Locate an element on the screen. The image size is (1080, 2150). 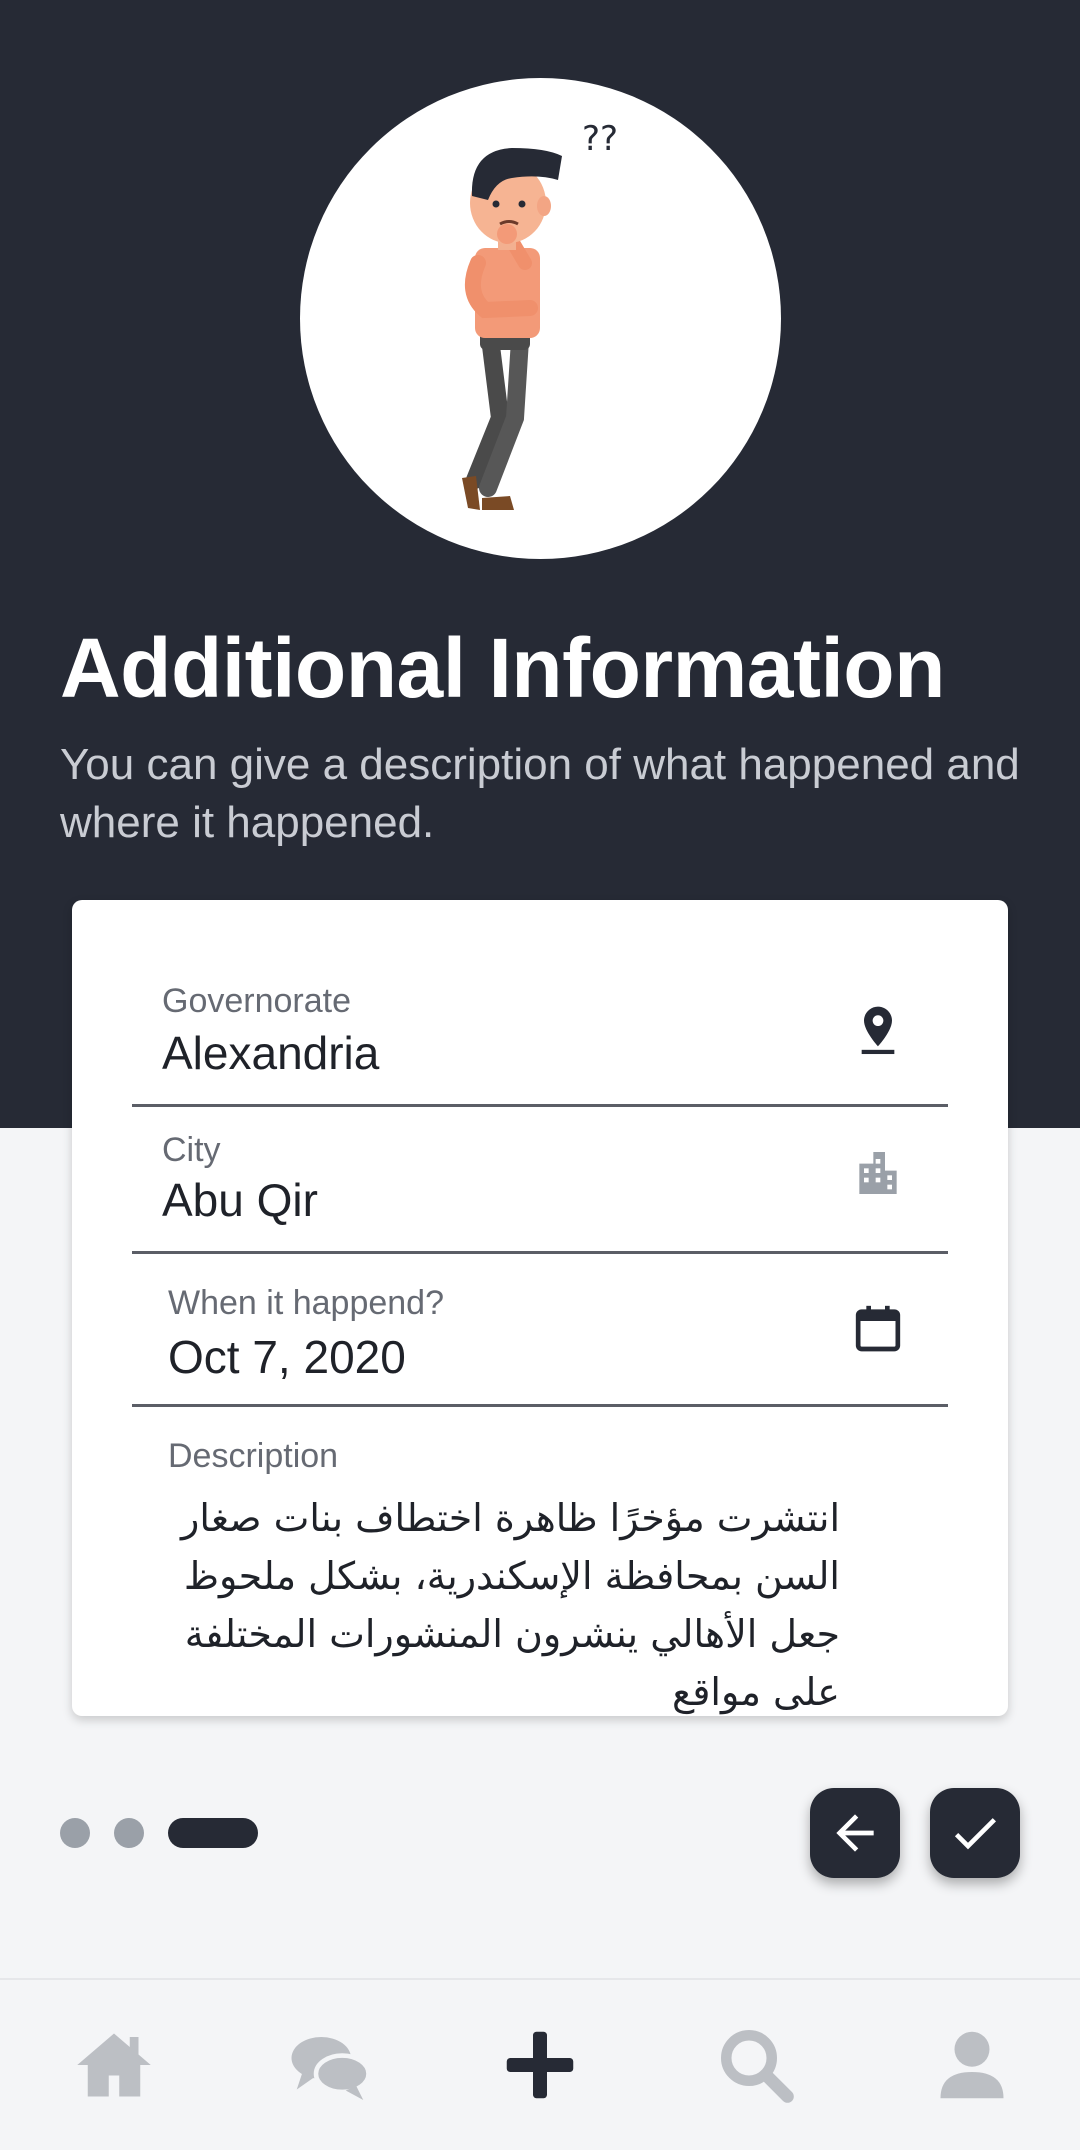
bottom-navigation-bar is located at coordinates (540, 2064).